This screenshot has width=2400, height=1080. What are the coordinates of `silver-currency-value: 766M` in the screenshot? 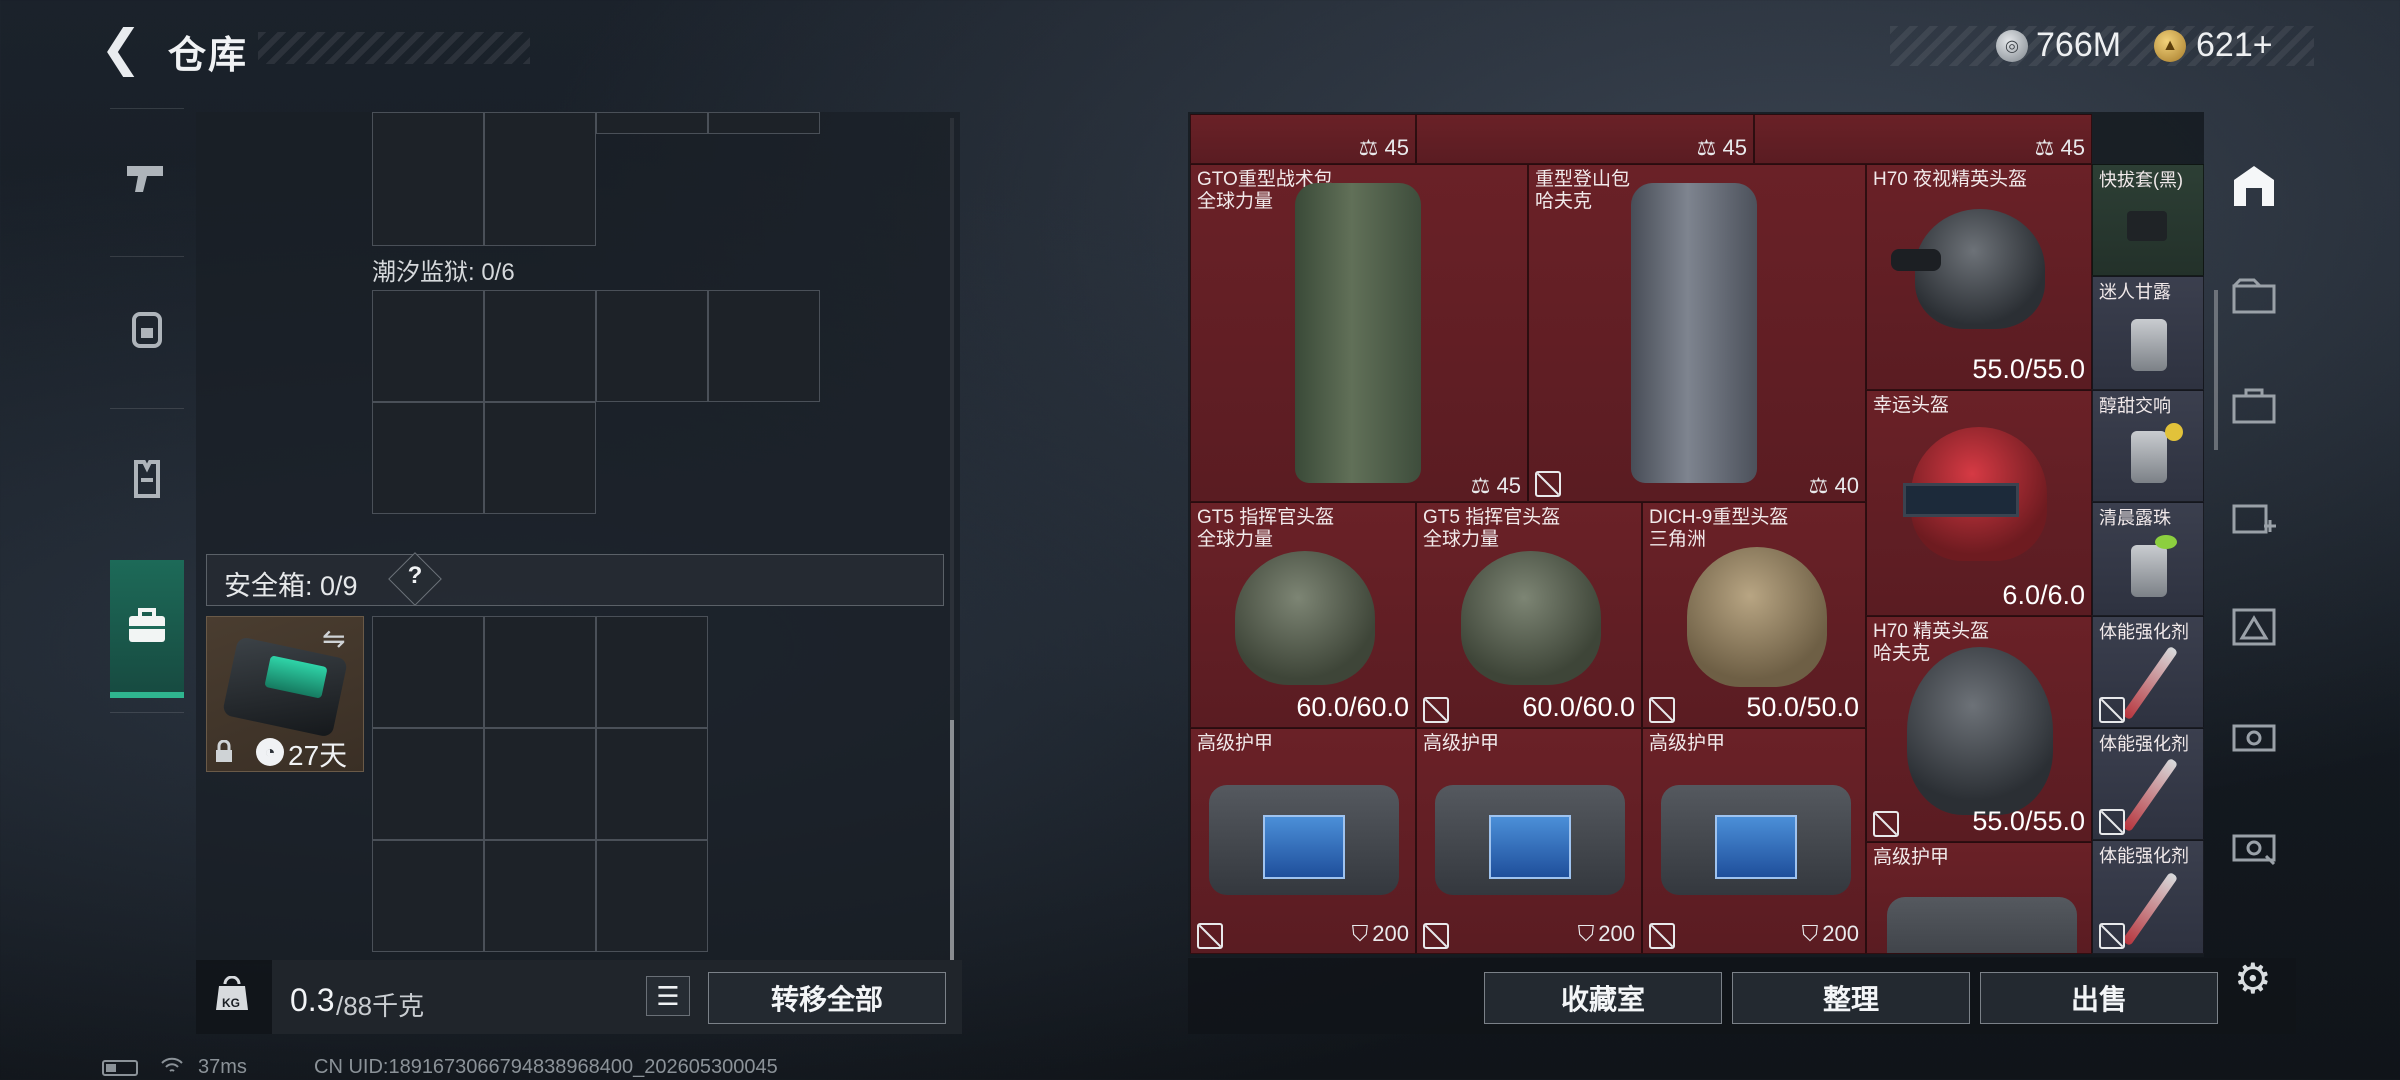 It's located at (2079, 45).